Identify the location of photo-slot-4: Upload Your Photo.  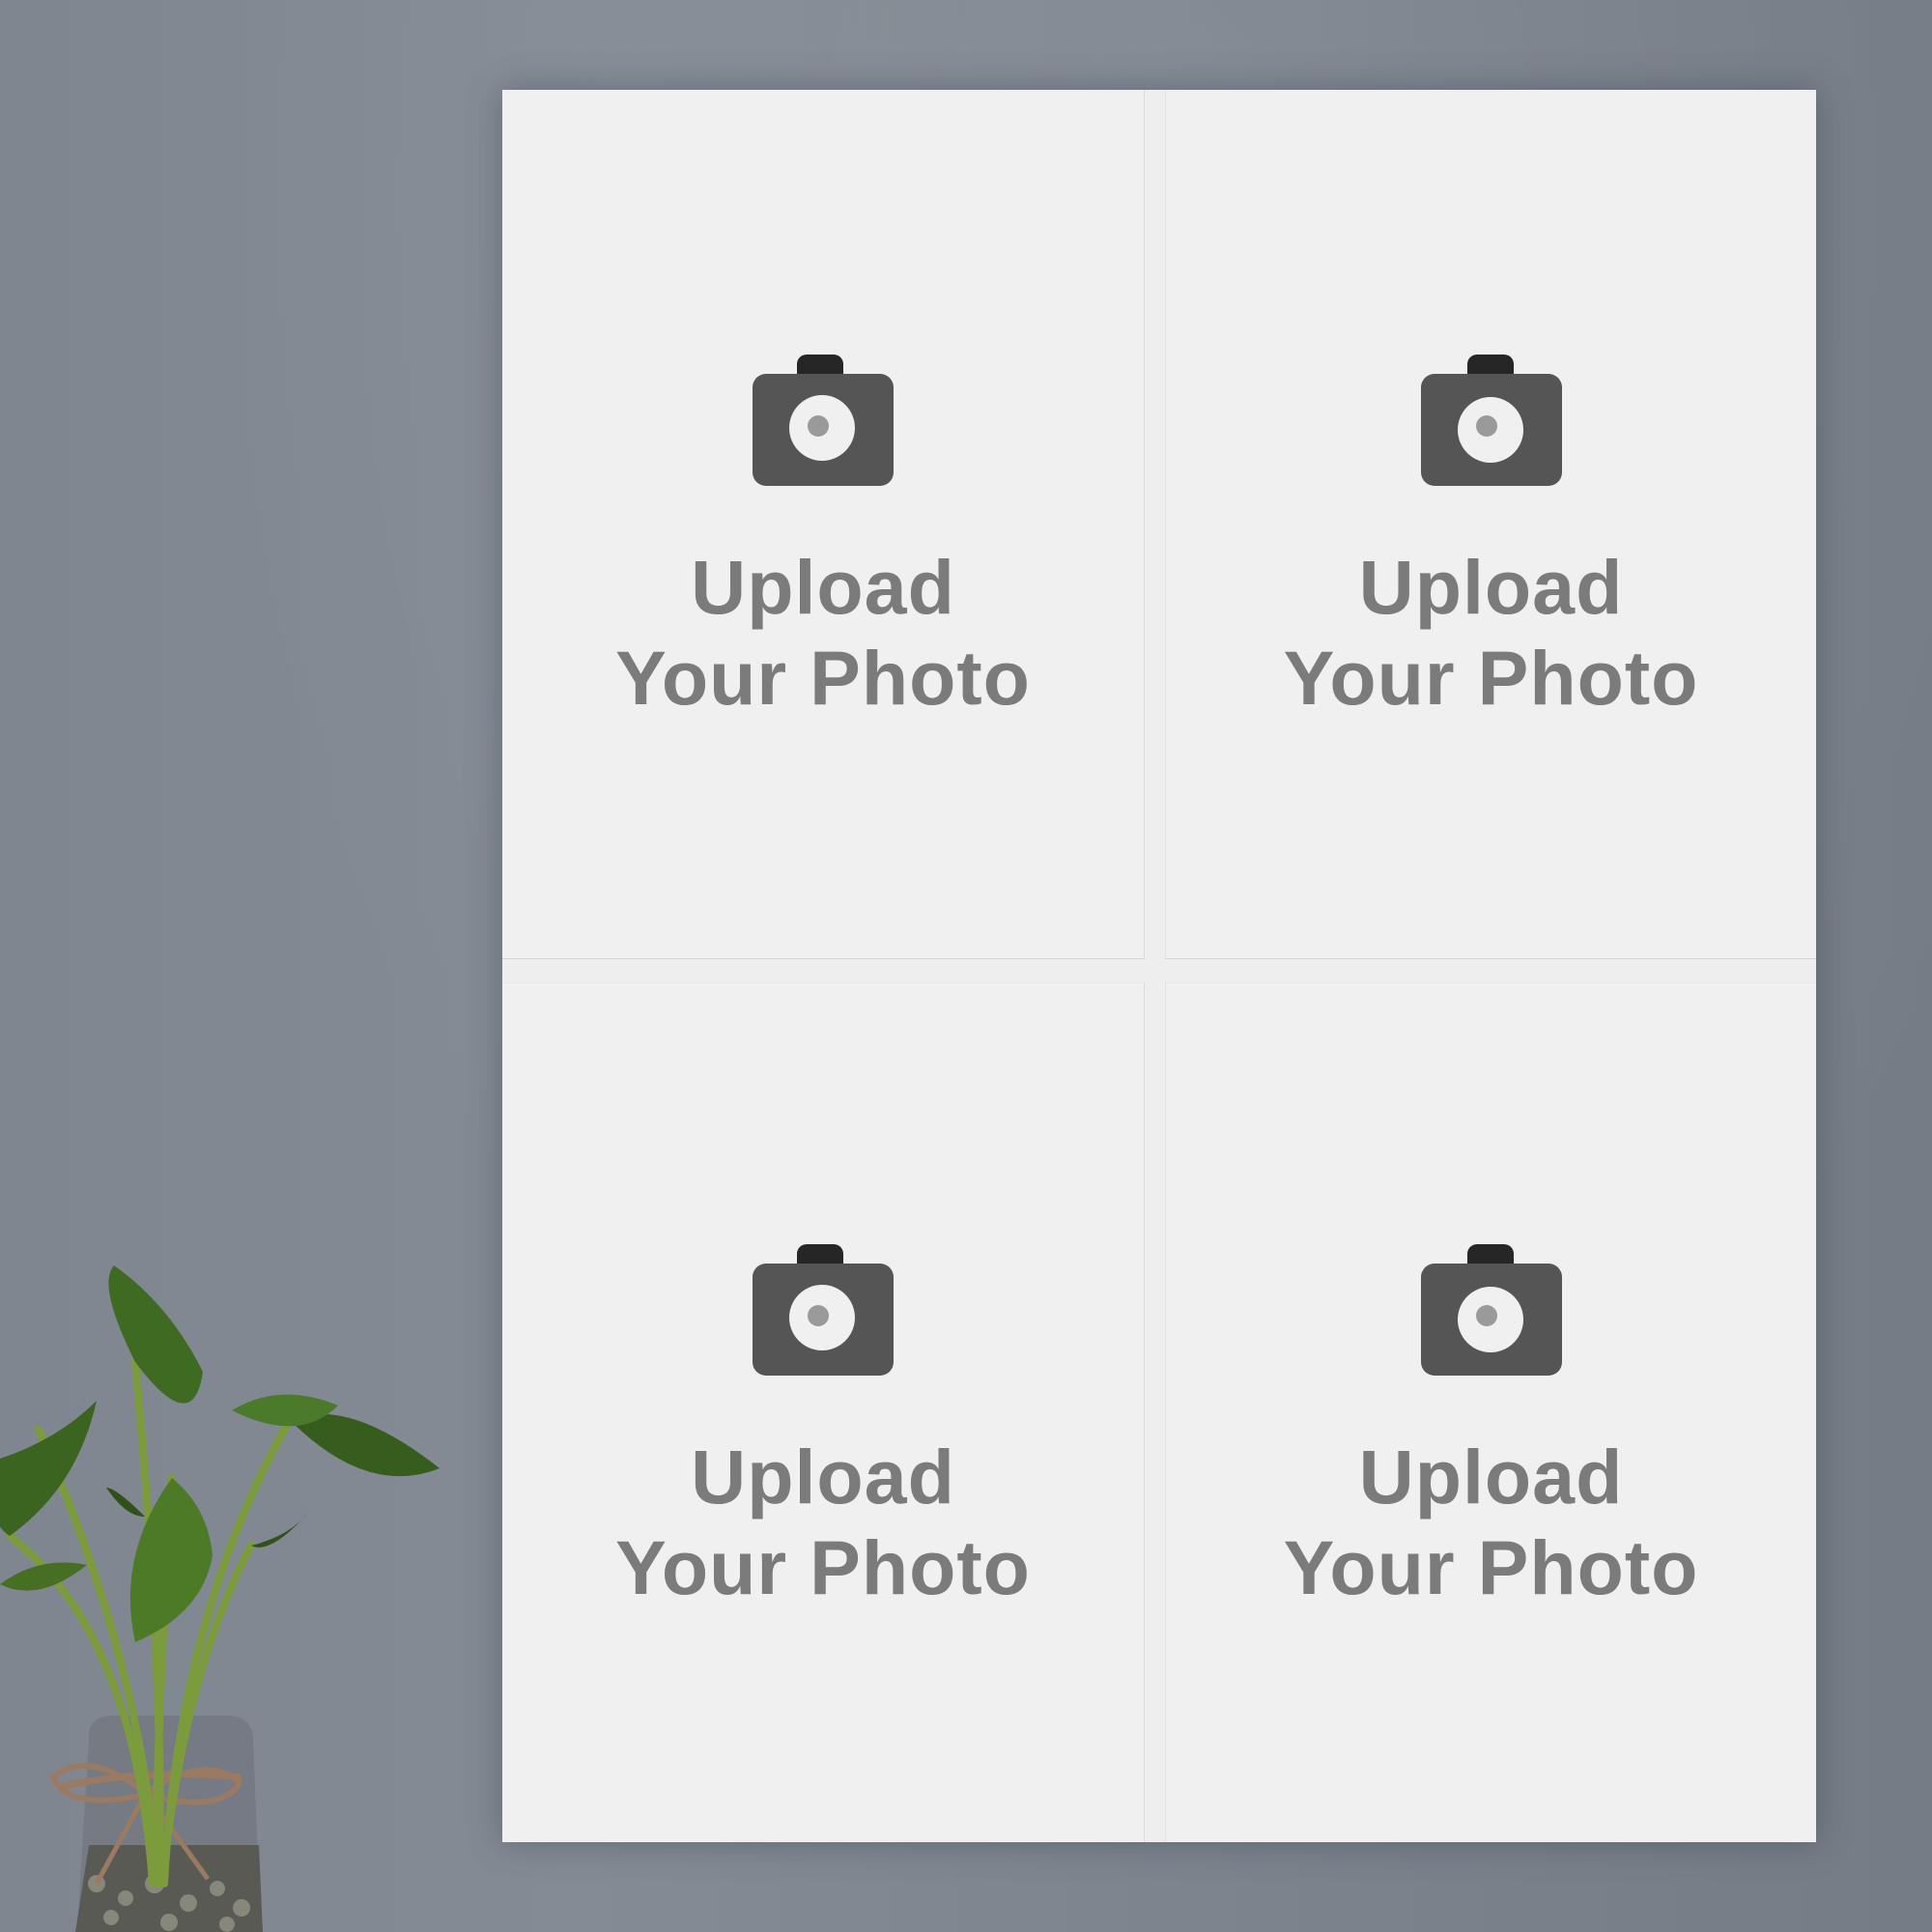
(1490, 1412).